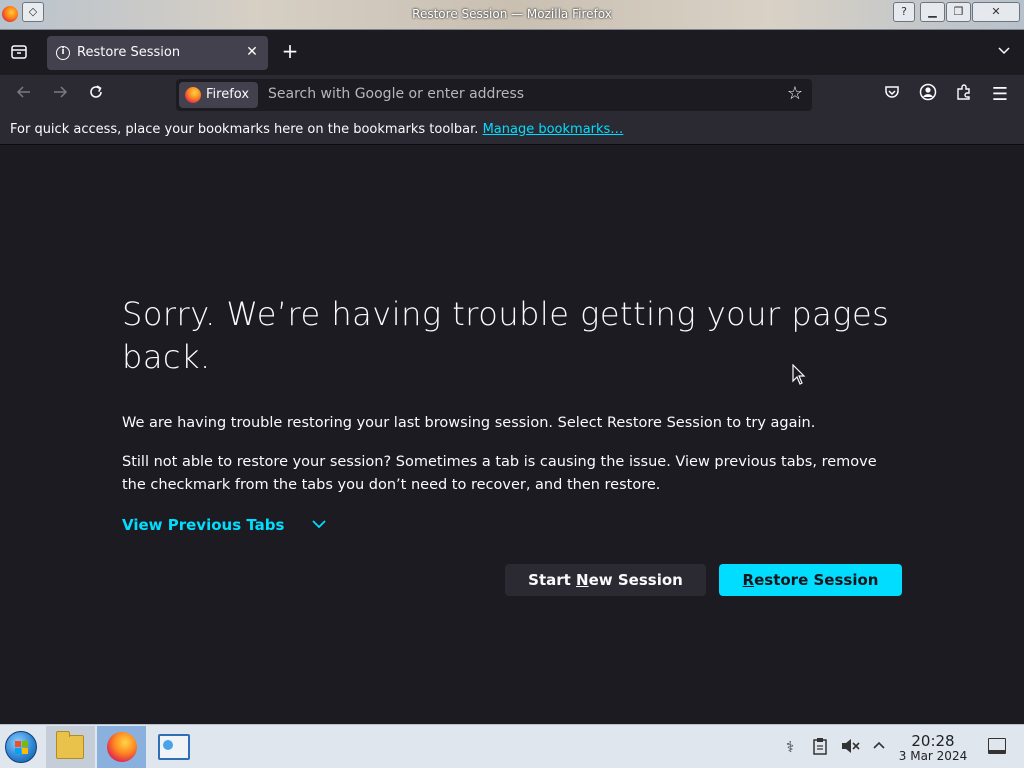  I want to click on show-desktop-icon, so click(997, 746).